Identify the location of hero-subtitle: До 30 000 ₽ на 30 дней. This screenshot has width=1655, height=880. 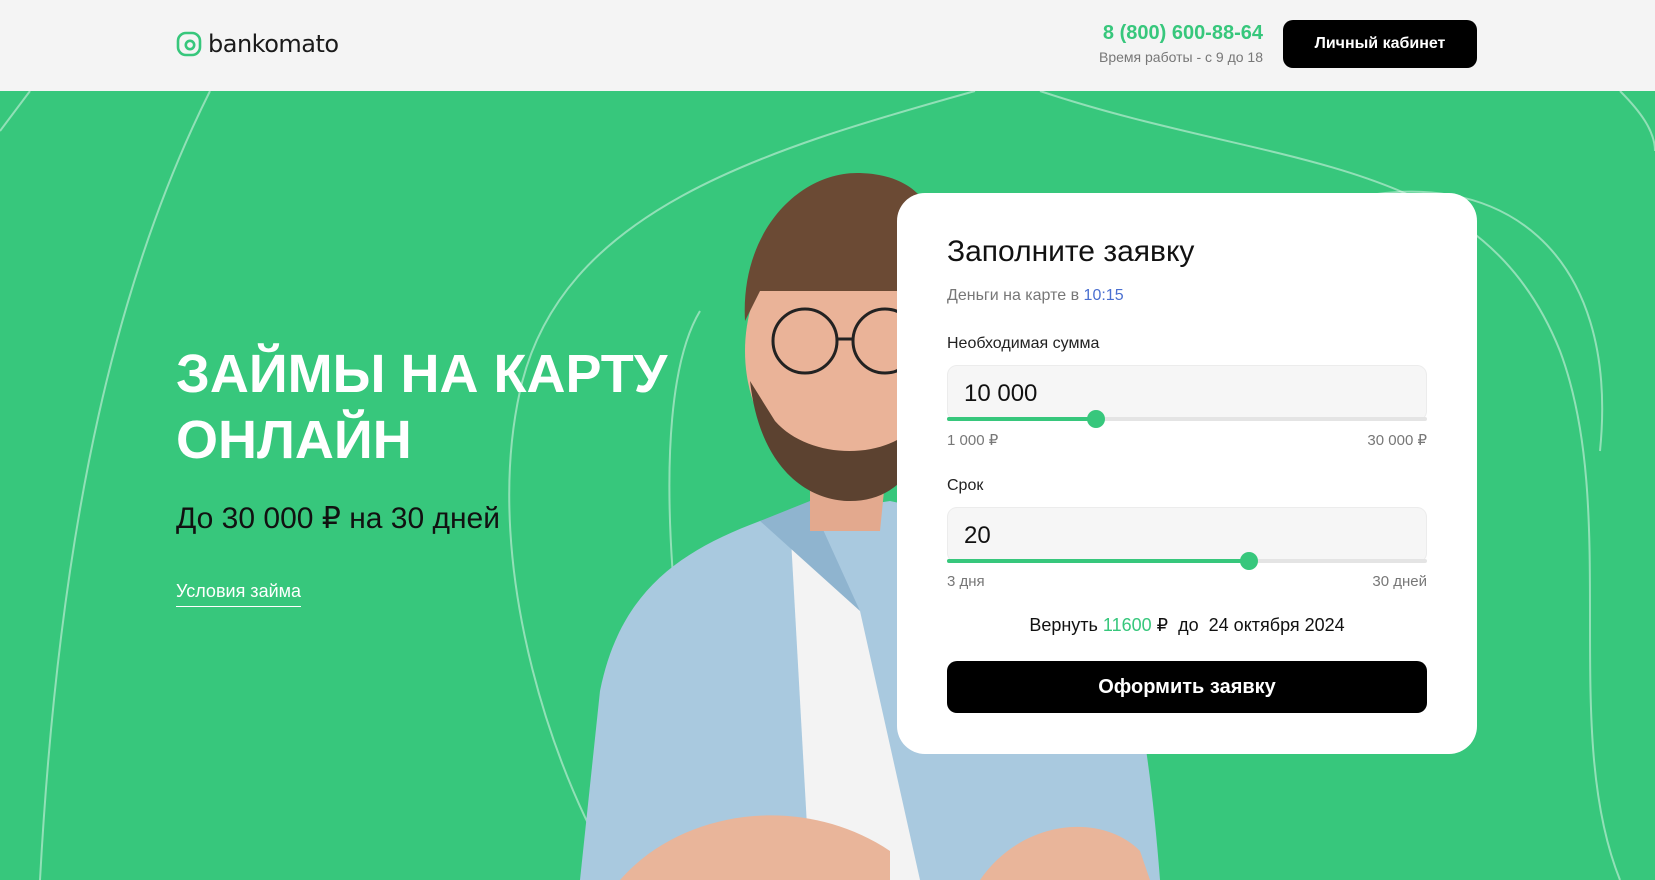
(338, 518).